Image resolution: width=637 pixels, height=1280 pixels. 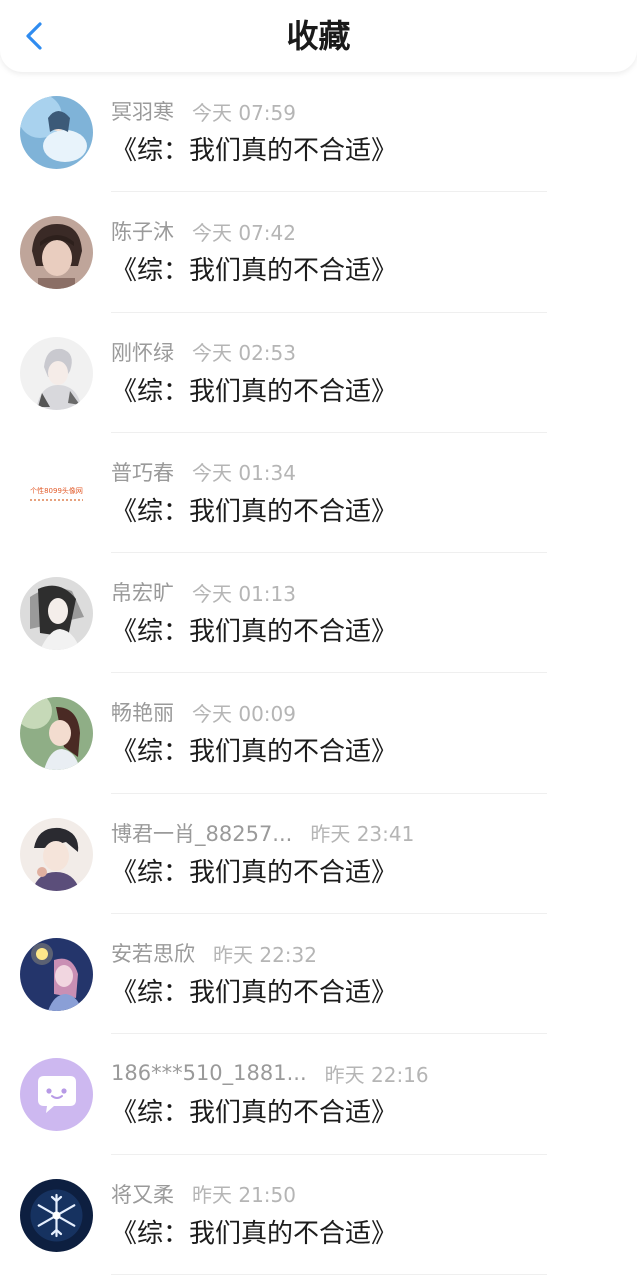 What do you see at coordinates (142, 1194) in the screenshot?
I see `user-name: 将又柔` at bounding box center [142, 1194].